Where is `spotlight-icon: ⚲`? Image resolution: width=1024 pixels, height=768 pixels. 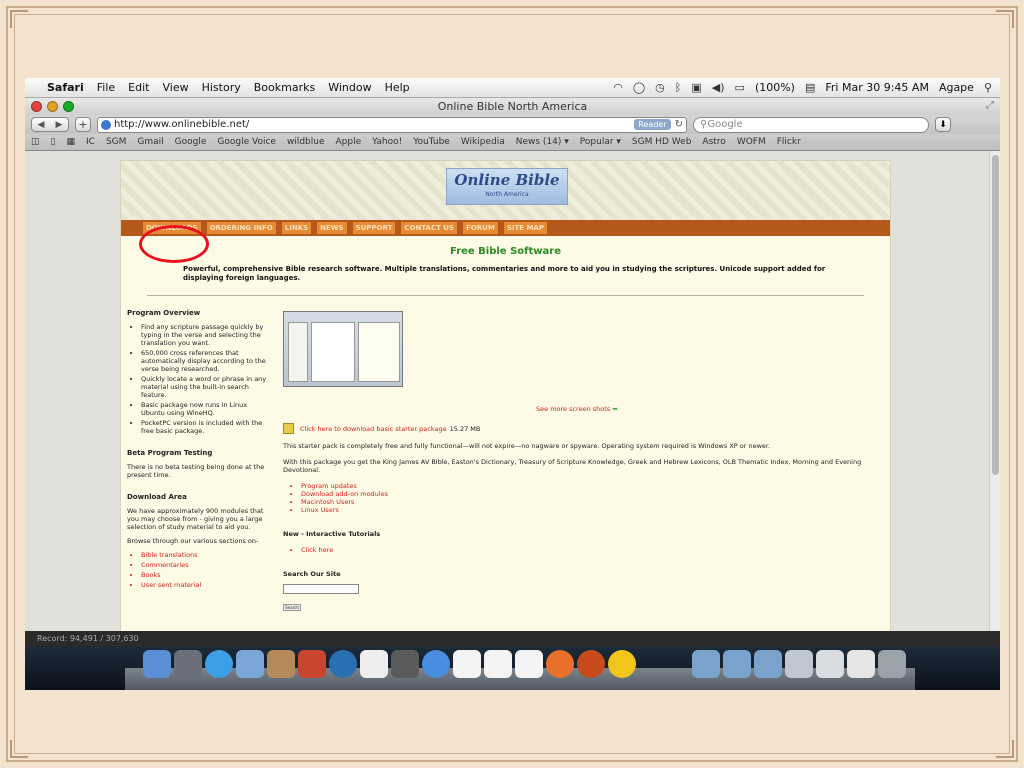 spotlight-icon: ⚲ is located at coordinates (988, 87).